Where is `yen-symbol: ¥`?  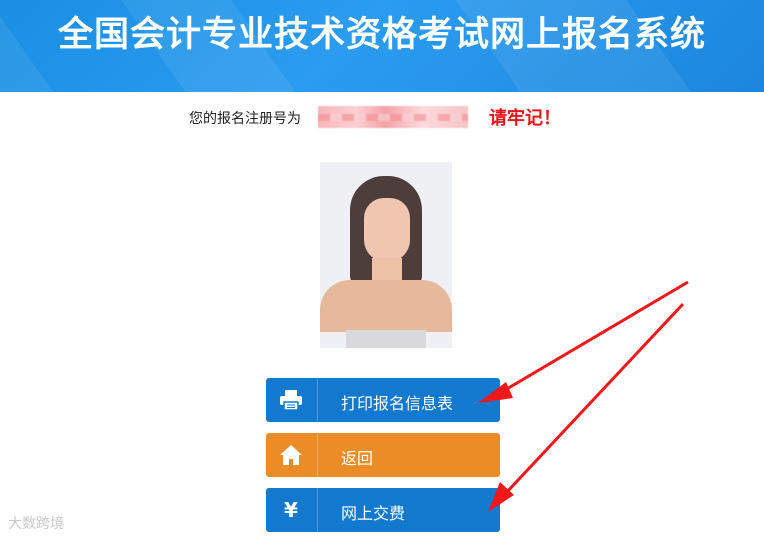 yen-symbol: ¥ is located at coordinates (291, 510).